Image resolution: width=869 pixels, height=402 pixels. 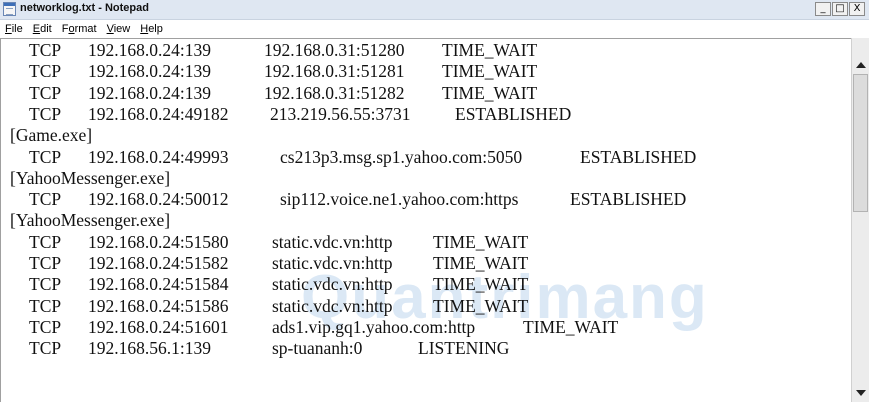 I want to click on foreign-address: 213.219.56.55:3731, so click(x=340, y=113).